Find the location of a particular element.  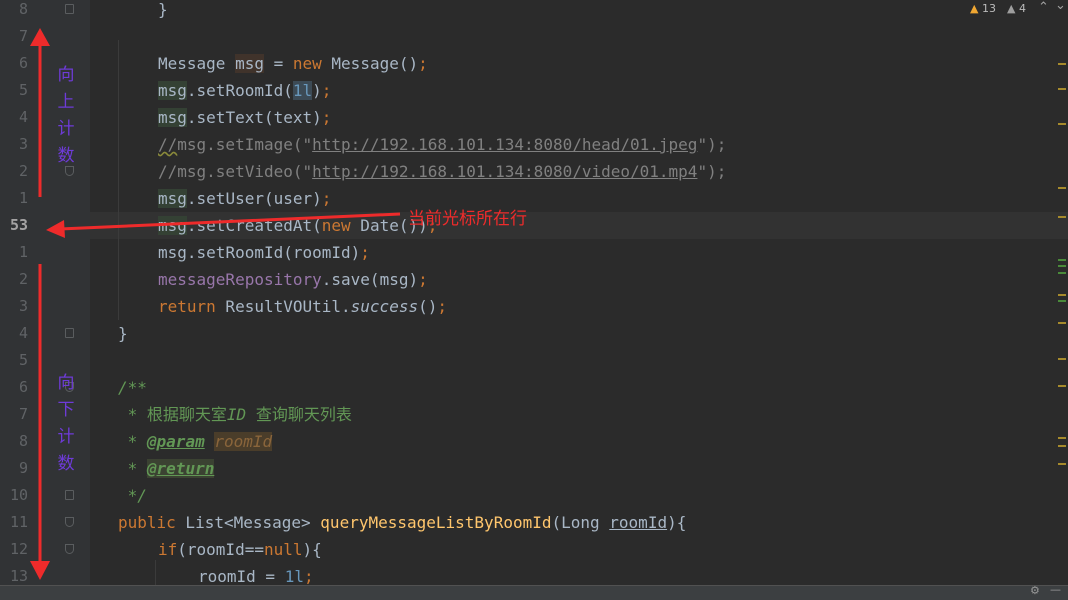

cursor-arrow is located at coordinates (230, 221).